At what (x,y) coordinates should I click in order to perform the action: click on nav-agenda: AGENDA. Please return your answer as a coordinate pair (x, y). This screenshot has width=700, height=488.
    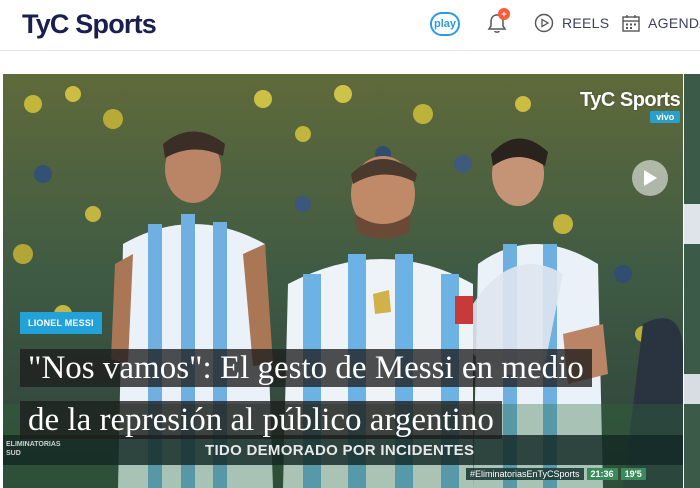
    Looking at the image, I should click on (660, 23).